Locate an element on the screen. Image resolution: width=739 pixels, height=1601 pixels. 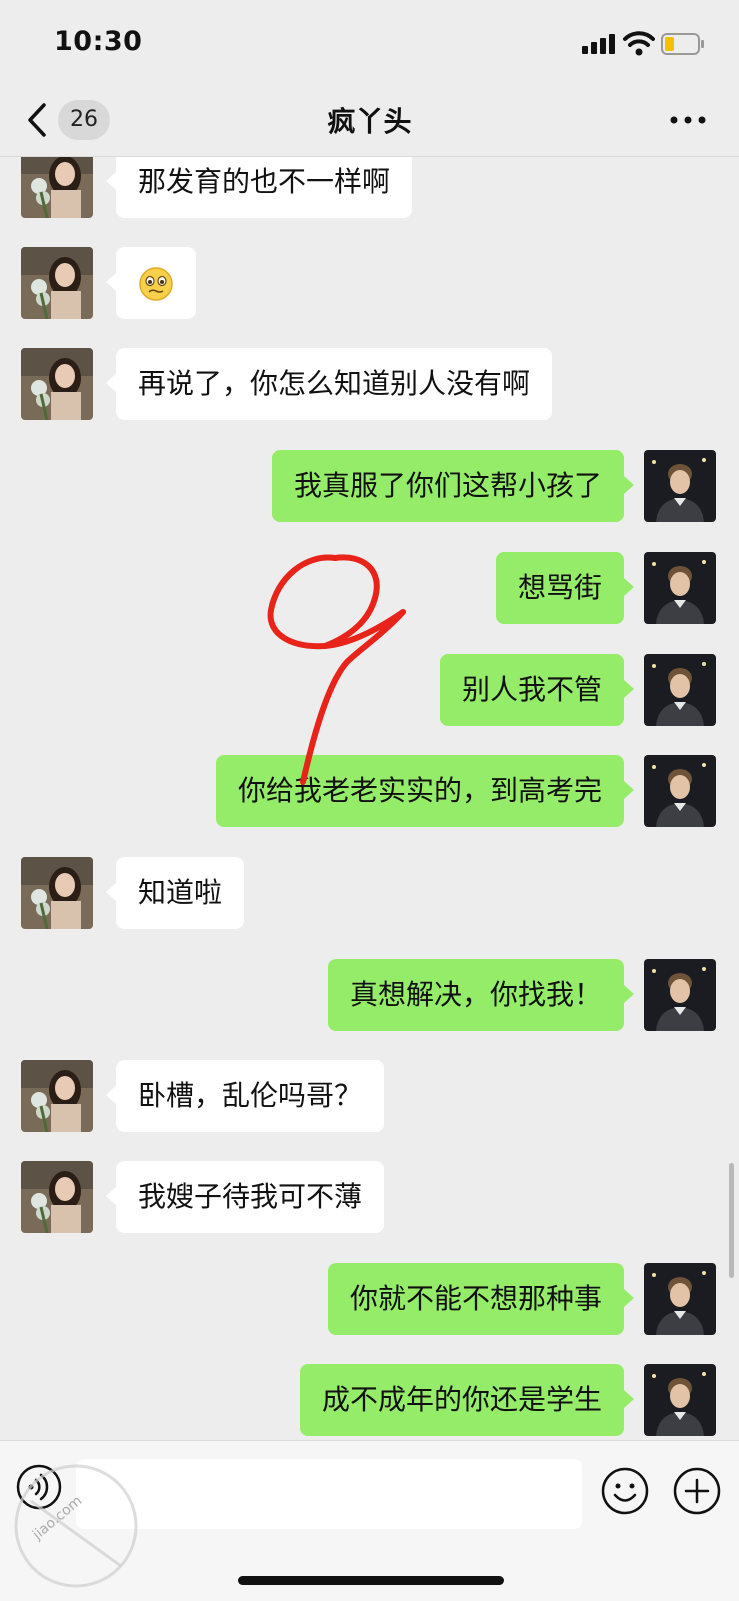
message-bubble: 那发育的也不一样啊 is located at coordinates (259, 187).